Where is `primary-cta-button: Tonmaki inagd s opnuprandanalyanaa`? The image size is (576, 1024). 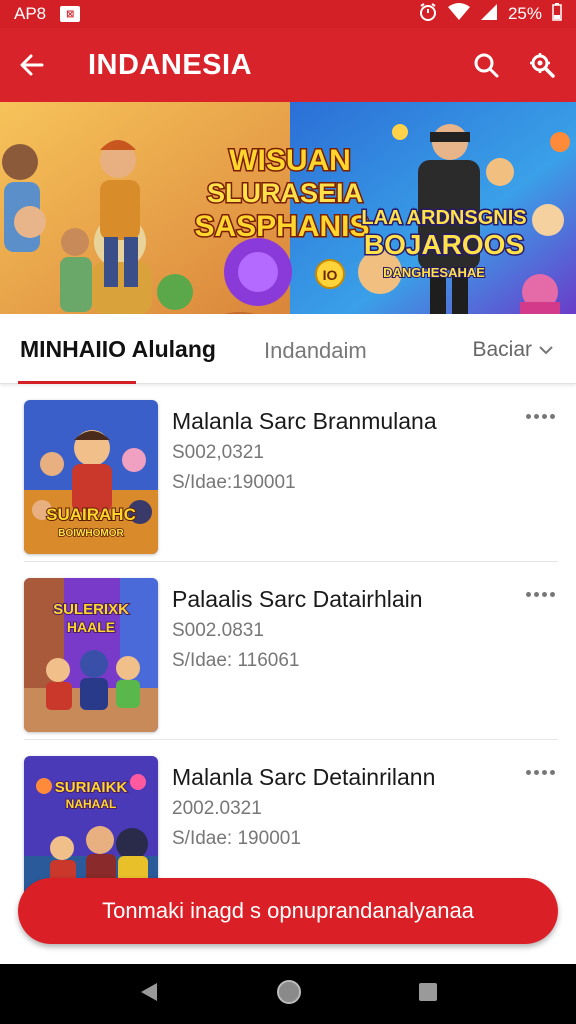 primary-cta-button: Tonmaki inagd s opnuprandanalyanaa is located at coordinates (288, 911).